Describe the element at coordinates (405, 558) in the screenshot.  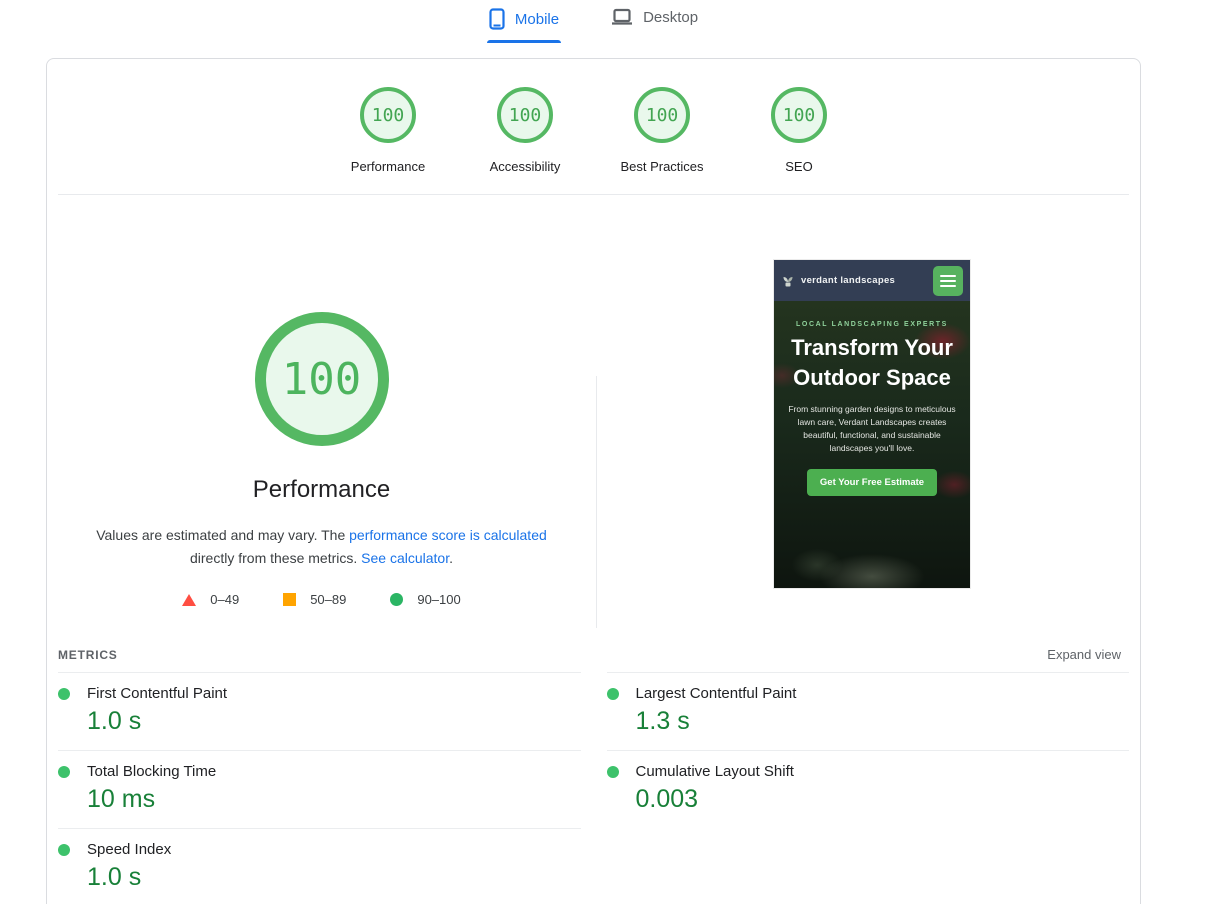
I see `see-calculator-link: See calculator` at that location.